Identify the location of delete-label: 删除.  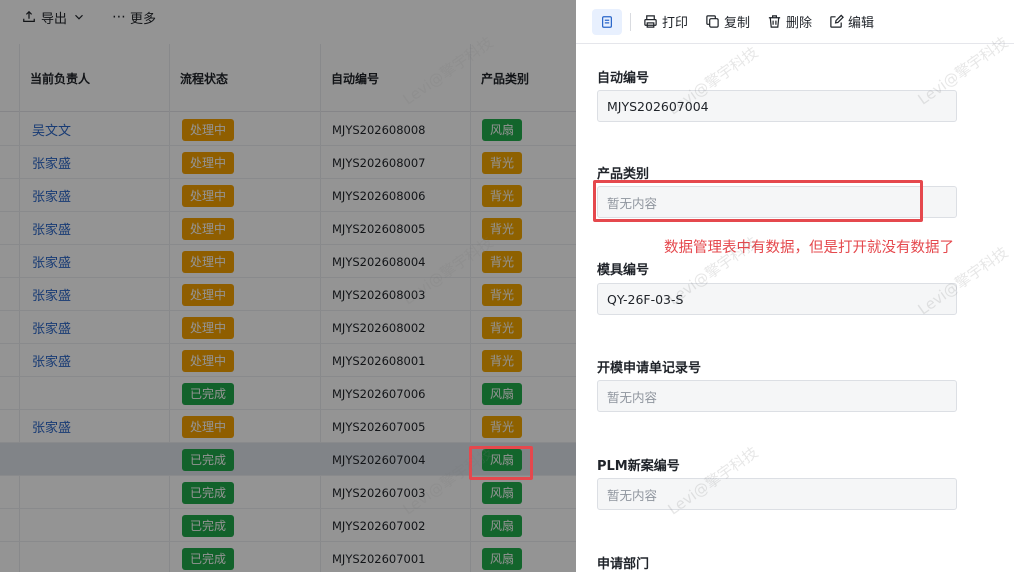
(799, 23).